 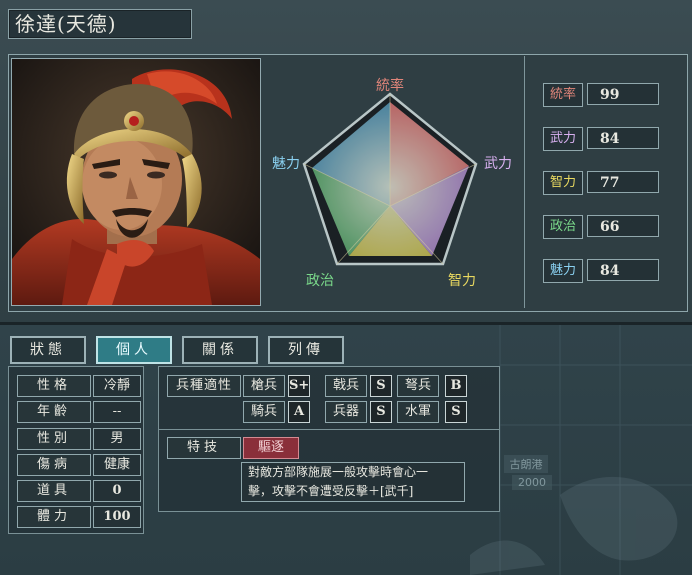 What do you see at coordinates (204, 386) in the screenshot?
I see `aptitude-title: 兵種適性` at bounding box center [204, 386].